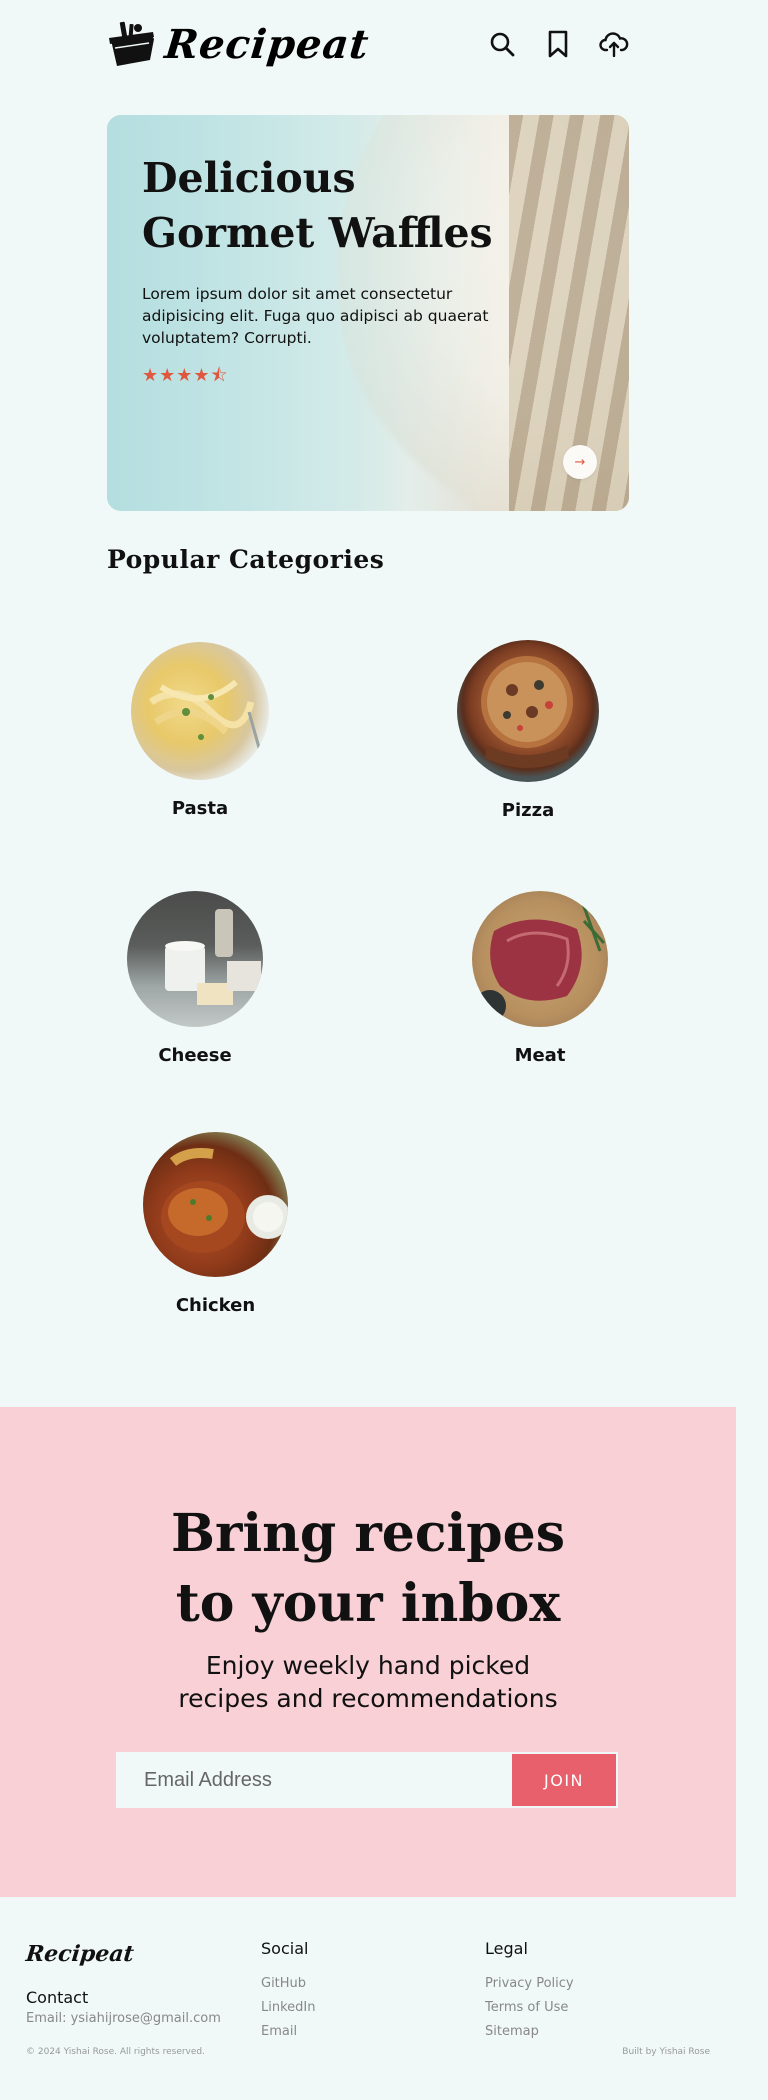 This screenshot has width=768, height=2100. Describe the element at coordinates (246, 559) in the screenshot. I see `categories-title: Popular Categories` at that location.